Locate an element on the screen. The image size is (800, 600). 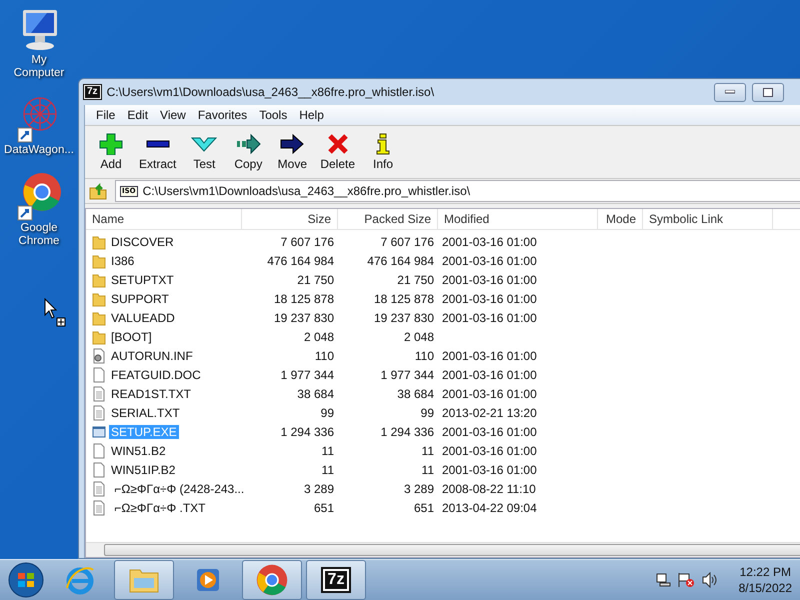
taskbar-button: 7z is located at coordinates (336, 580).